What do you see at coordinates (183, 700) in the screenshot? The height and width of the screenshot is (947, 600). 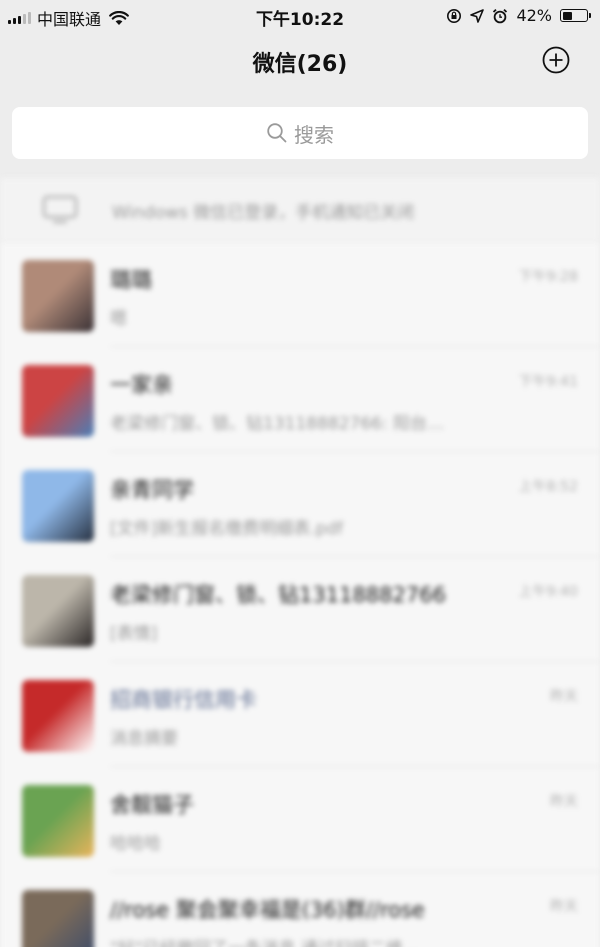 I see `chat-name: 招商银行信用卡` at bounding box center [183, 700].